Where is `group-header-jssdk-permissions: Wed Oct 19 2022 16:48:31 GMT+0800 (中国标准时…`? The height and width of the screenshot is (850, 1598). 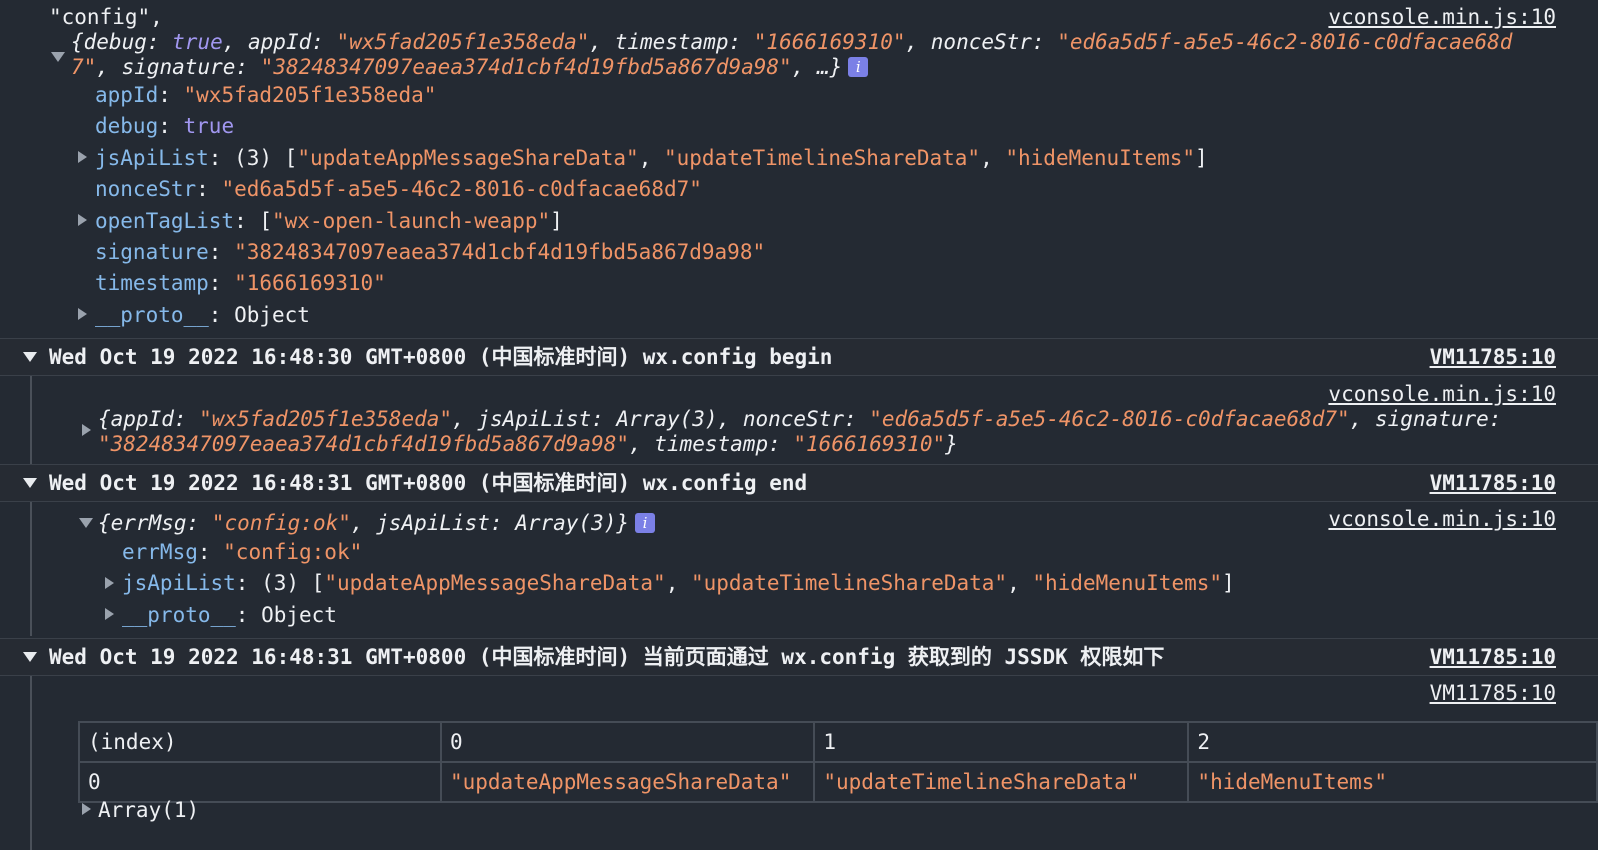 group-header-jssdk-permissions: Wed Oct 19 2022 16:48:31 GMT+0800 (中国标准时… is located at coordinates (799, 657).